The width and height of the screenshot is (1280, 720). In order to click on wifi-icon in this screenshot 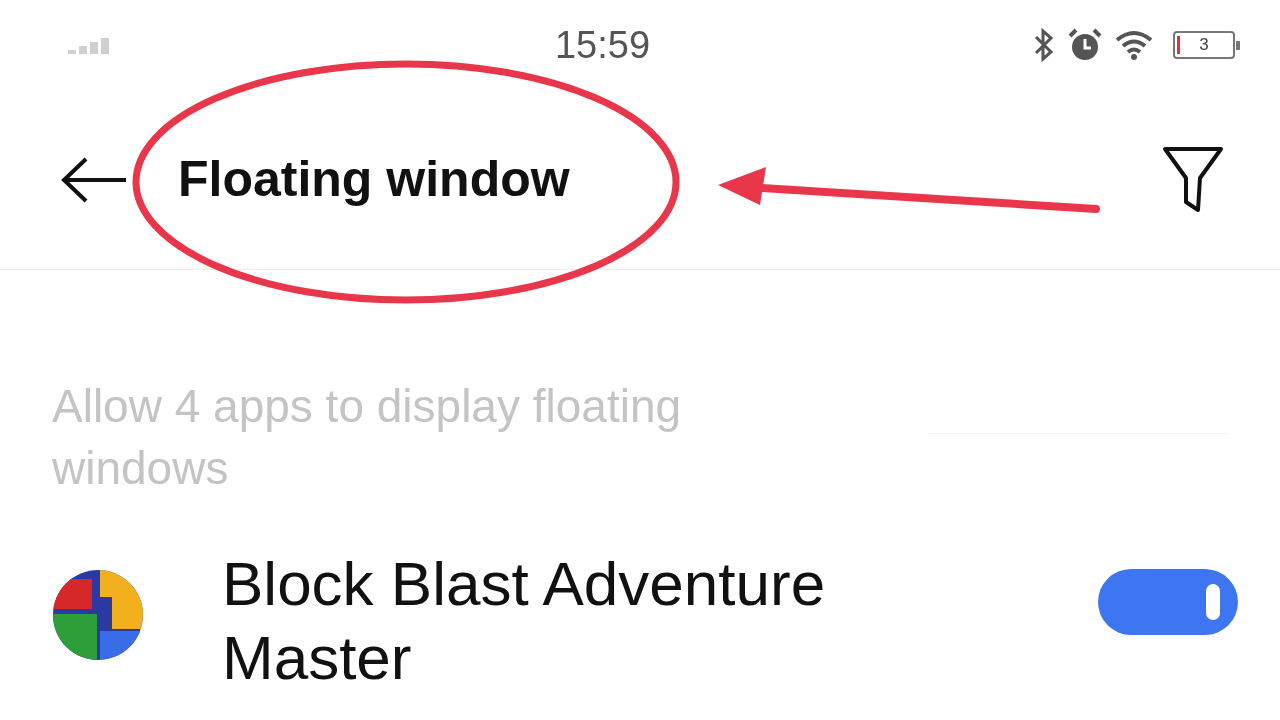, I will do `click(1134, 45)`.